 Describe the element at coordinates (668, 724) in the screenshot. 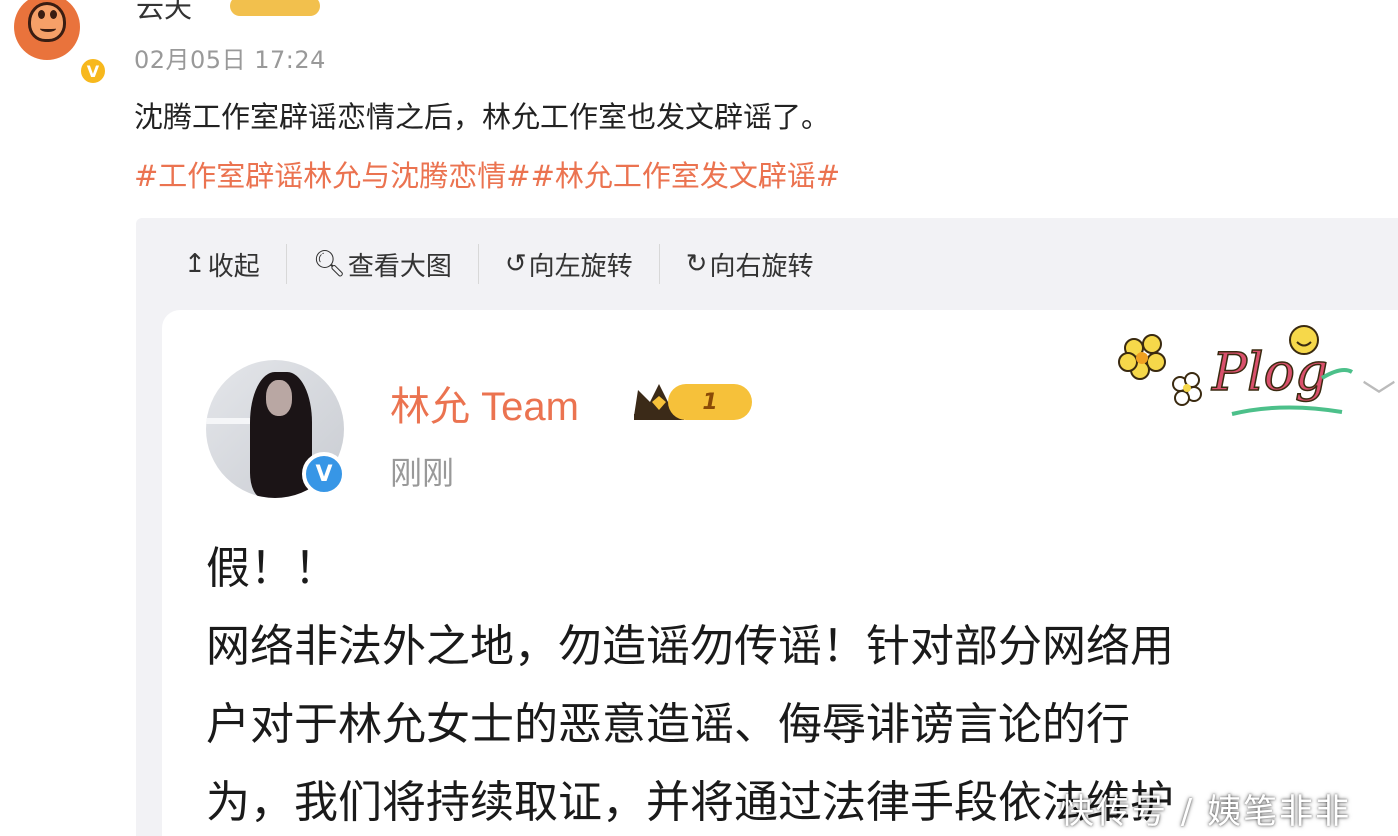

I see `body-line: 户对于林允女士的恶意造谣、侮辱诽谤言论的行` at that location.